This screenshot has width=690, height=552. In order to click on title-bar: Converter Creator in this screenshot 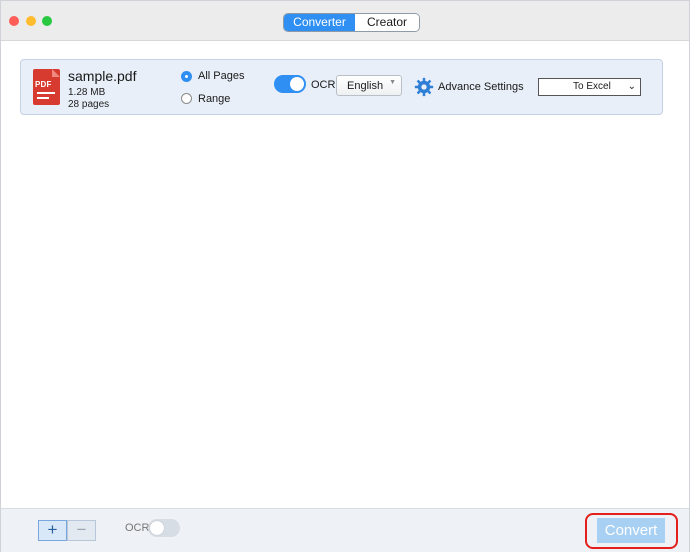, I will do `click(345, 21)`.